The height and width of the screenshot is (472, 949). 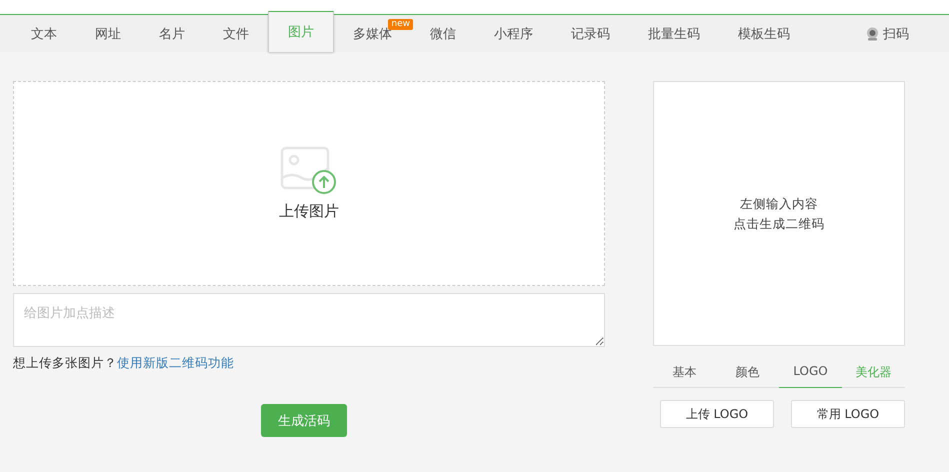 What do you see at coordinates (65, 362) in the screenshot?
I see `hint-text: 想上传多张图片？` at bounding box center [65, 362].